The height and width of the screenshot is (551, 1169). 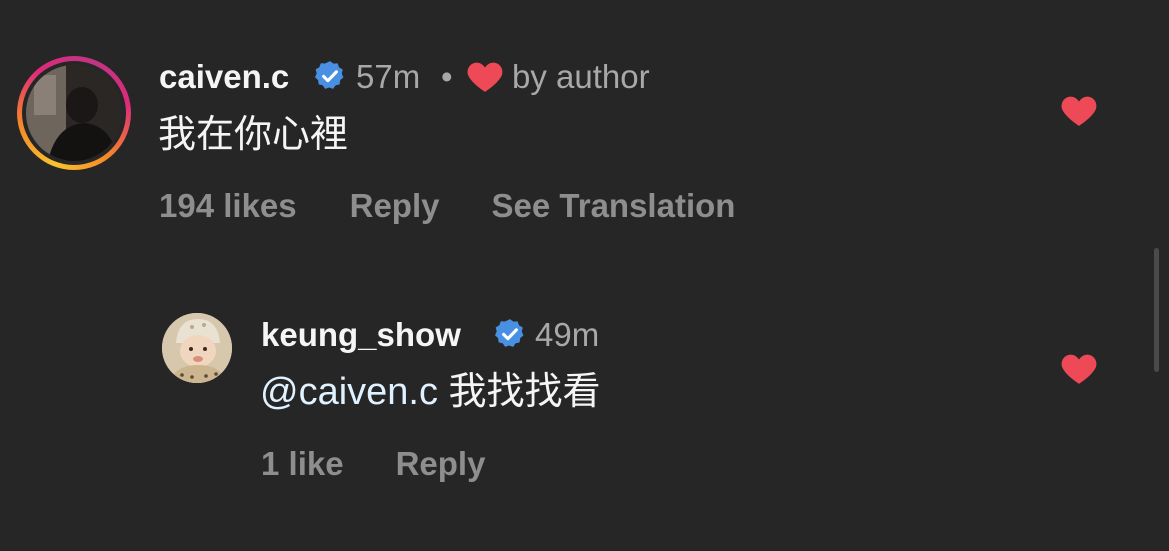 I want to click on author-heart-icon, so click(x=485, y=78).